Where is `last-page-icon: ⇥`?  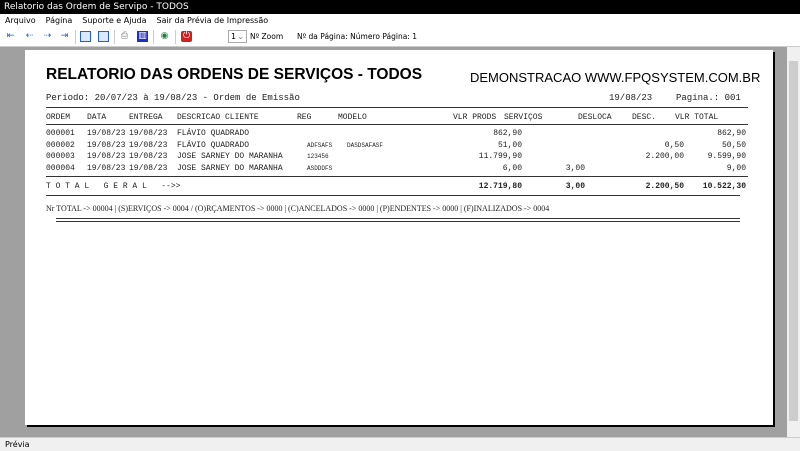
last-page-icon: ⇥ is located at coordinates (64, 36).